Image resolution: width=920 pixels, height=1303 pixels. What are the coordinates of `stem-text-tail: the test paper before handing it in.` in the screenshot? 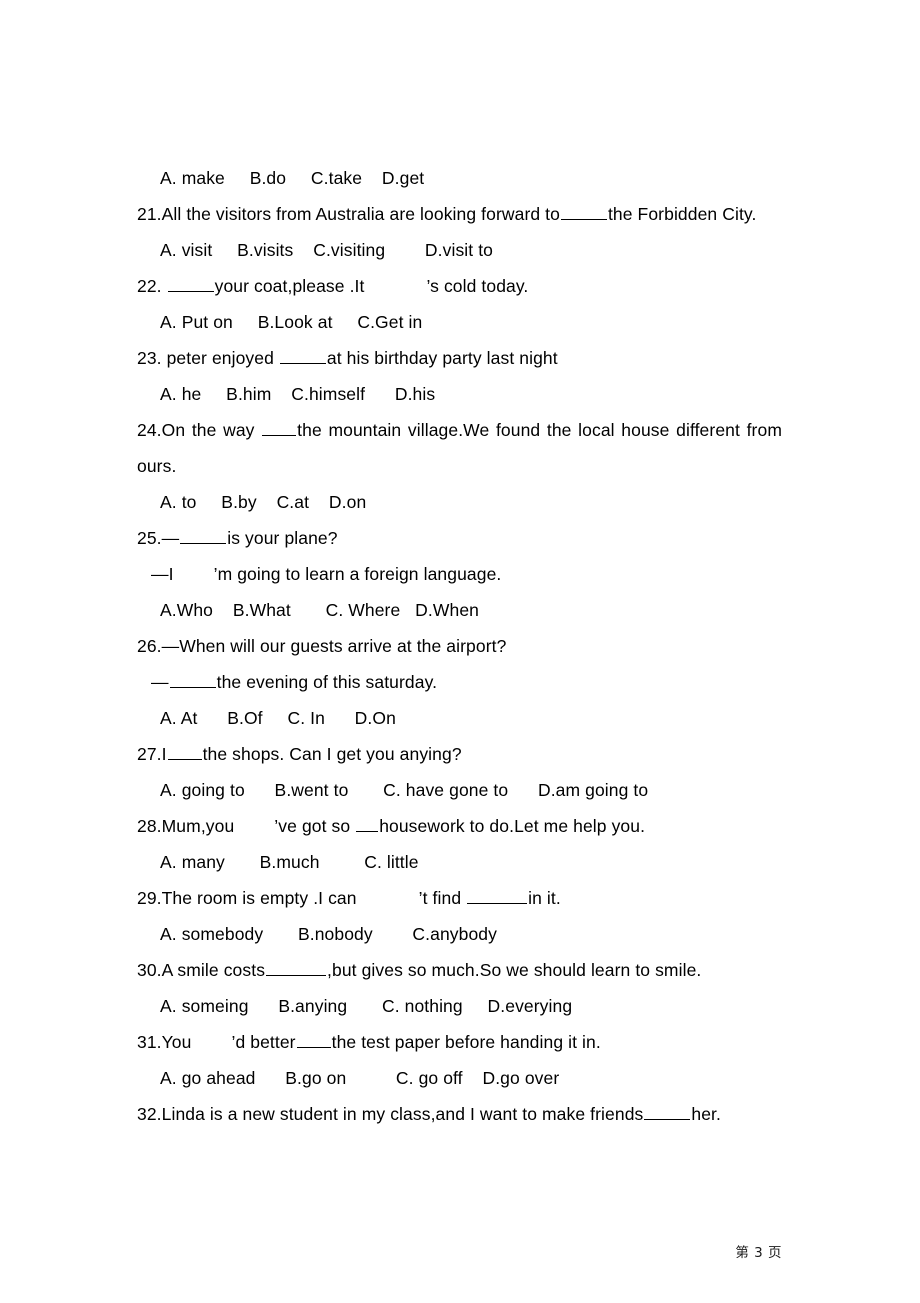 It's located at (466, 1042).